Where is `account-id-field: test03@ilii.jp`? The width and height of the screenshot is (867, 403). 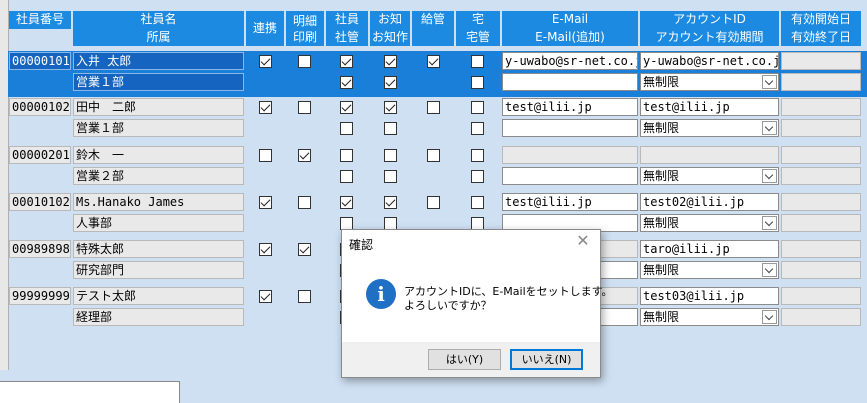
account-id-field: test03@ilii.jp is located at coordinates (709, 296).